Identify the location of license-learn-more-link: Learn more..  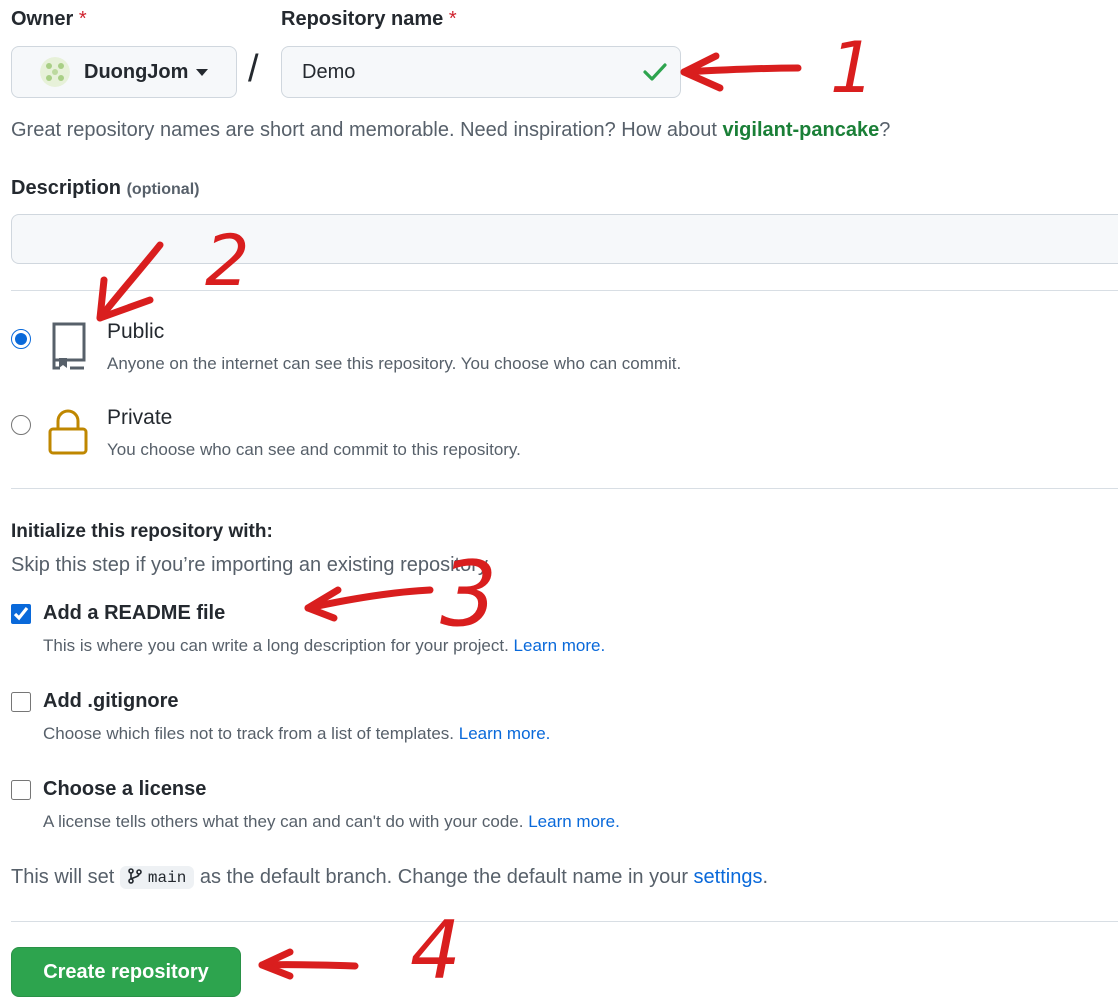
(574, 821).